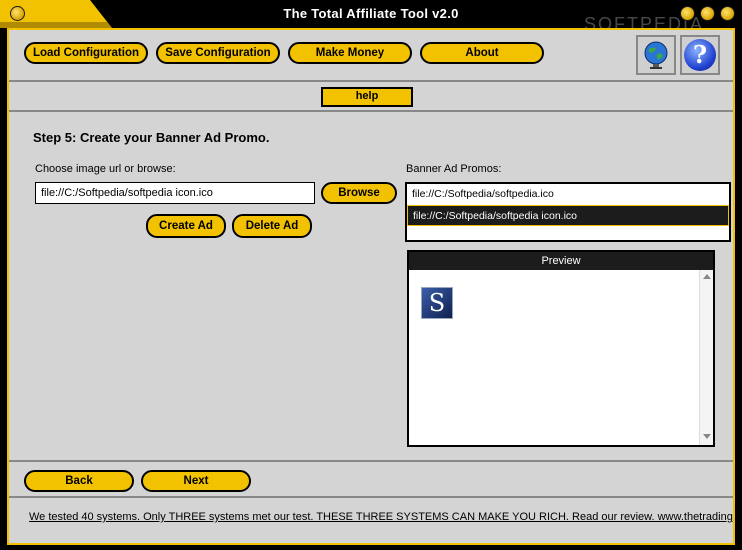 The width and height of the screenshot is (742, 550). Describe the element at coordinates (371, 497) in the screenshot. I see `ticker-separator` at that location.